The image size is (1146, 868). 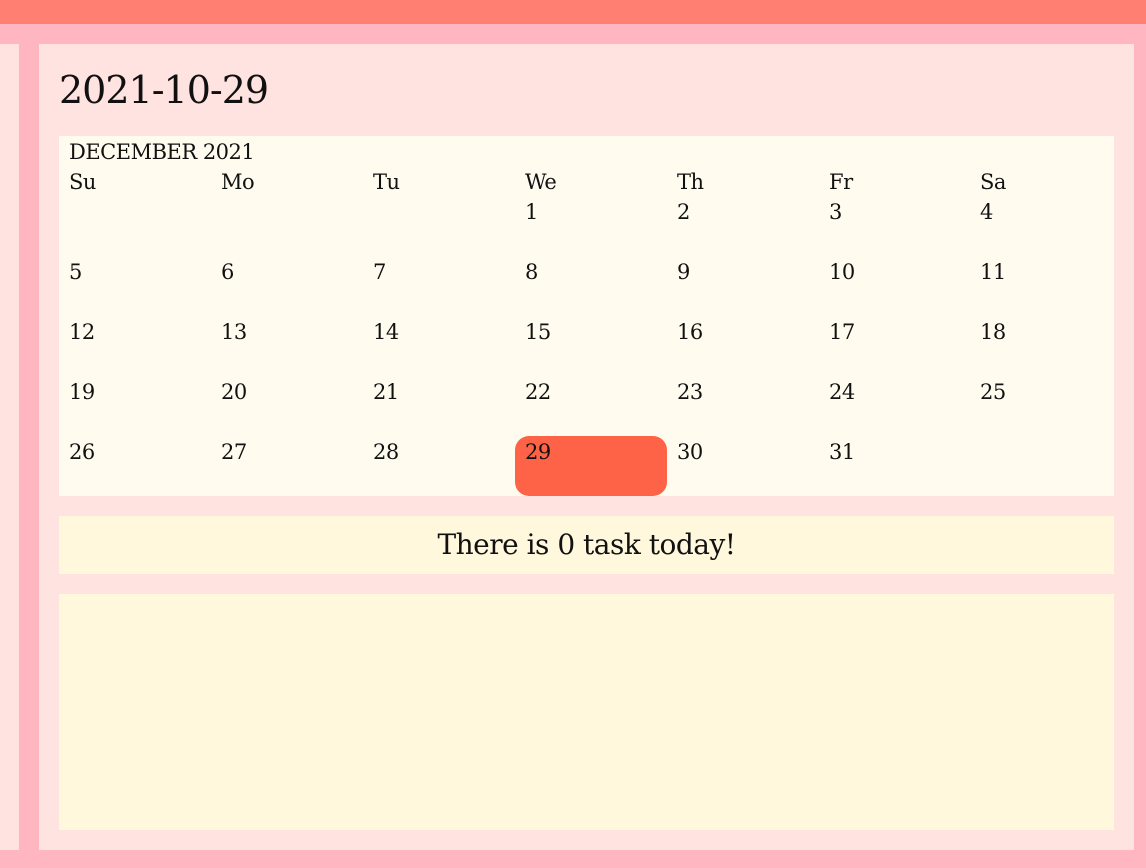 What do you see at coordinates (690, 182) in the screenshot?
I see `weekday-thursday: Th` at bounding box center [690, 182].